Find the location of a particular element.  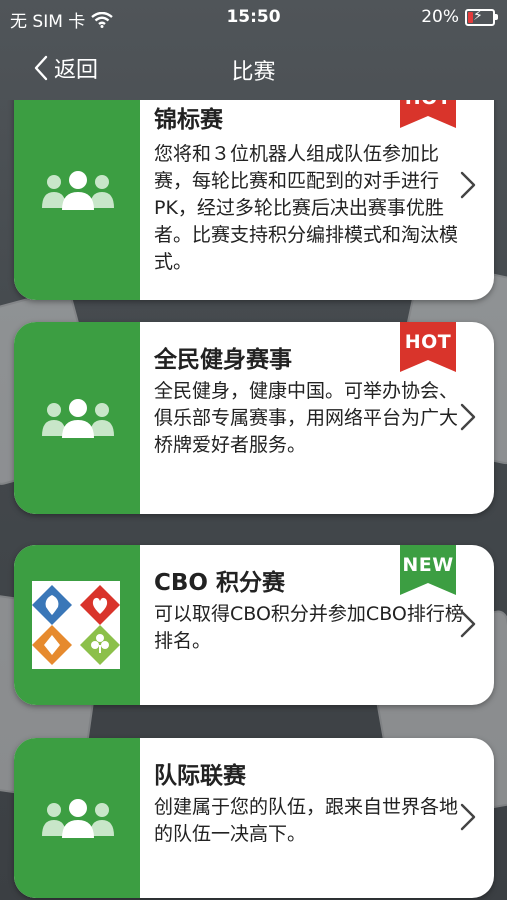

item-description: 可以取得CBO积分并参加CBO排行榜排名。 is located at coordinates (309, 627).